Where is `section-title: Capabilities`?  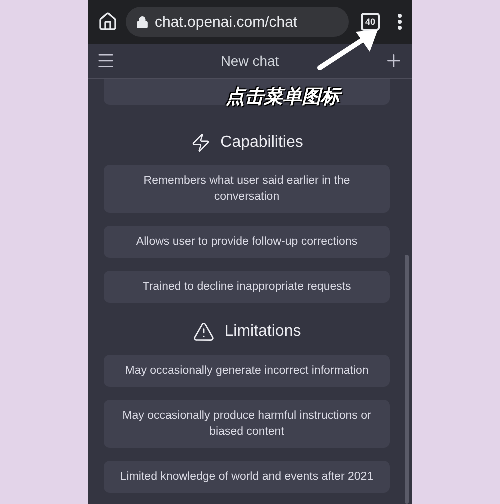
section-title: Capabilities is located at coordinates (262, 143).